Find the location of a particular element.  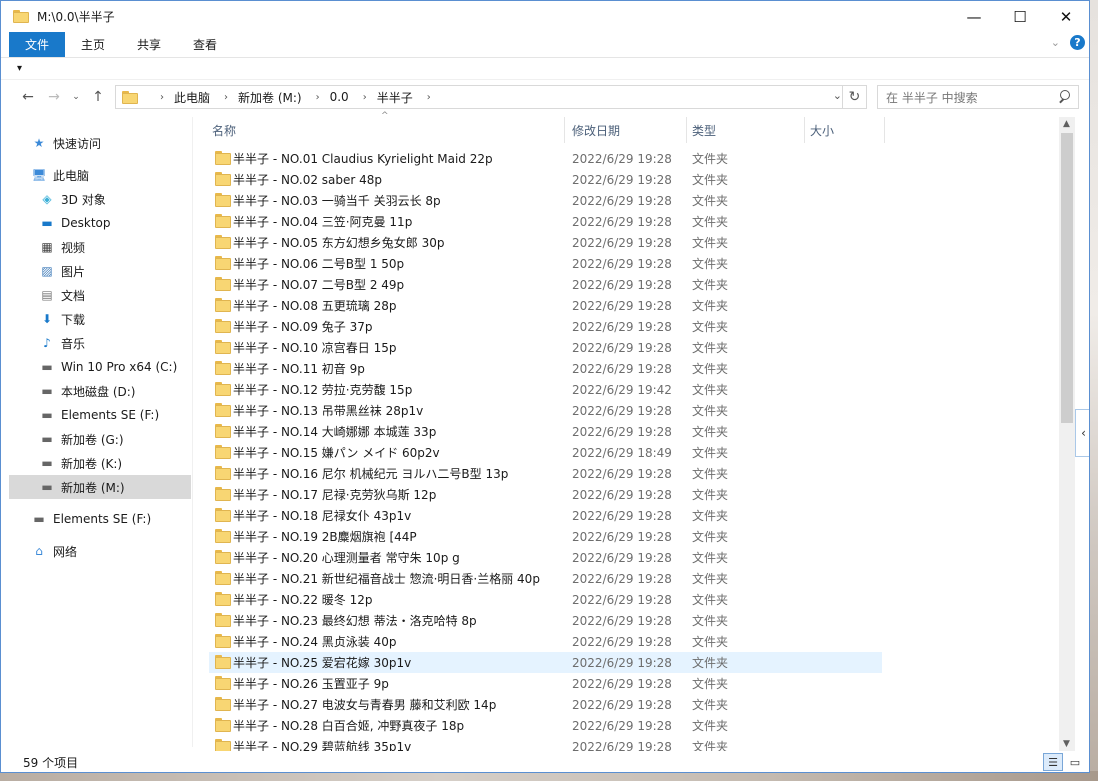

scroll-up-icon: ▲ is located at coordinates (1066, 124).